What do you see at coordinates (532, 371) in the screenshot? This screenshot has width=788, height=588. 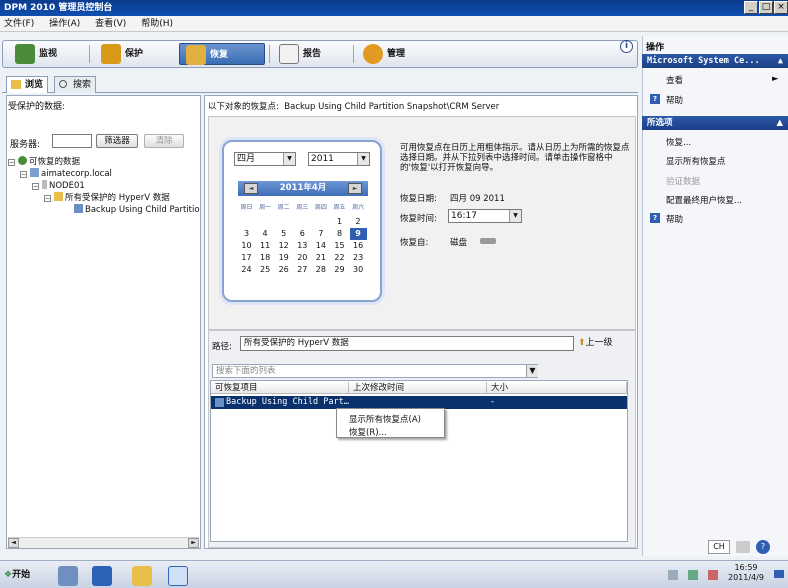 I see `search-options-icon: ▼` at bounding box center [532, 371].